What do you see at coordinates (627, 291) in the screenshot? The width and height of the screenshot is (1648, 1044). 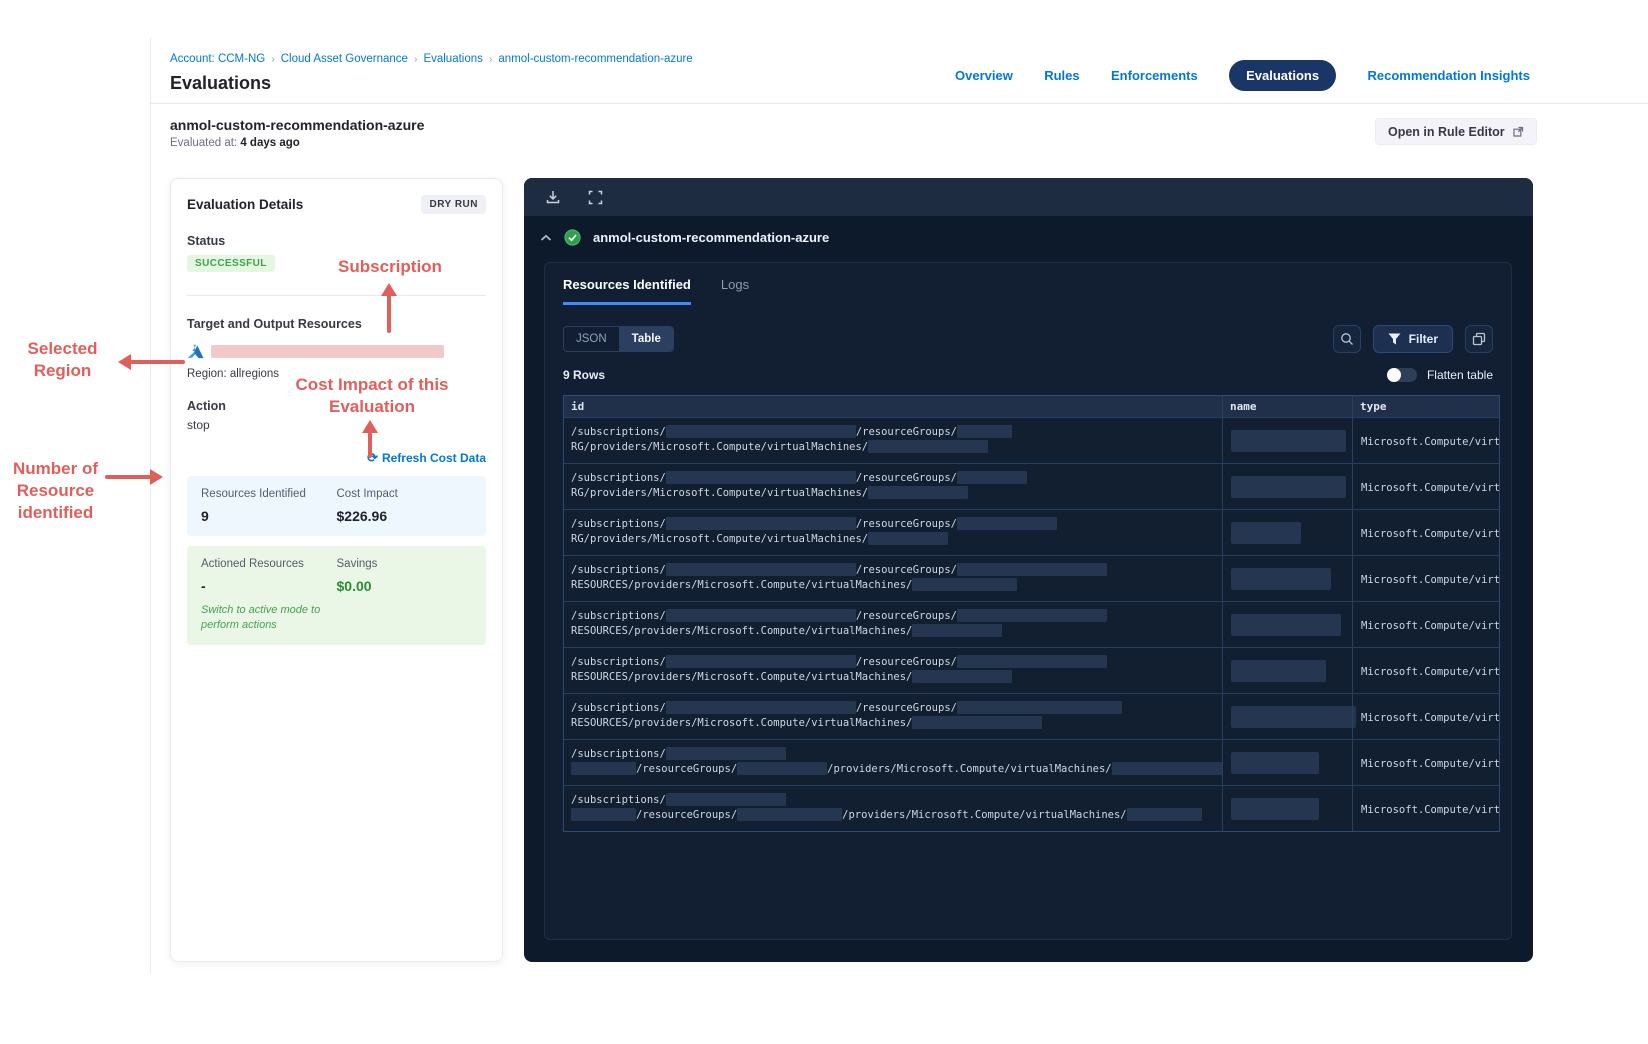 I see `tab-resources-identified: Resources Identified` at bounding box center [627, 291].